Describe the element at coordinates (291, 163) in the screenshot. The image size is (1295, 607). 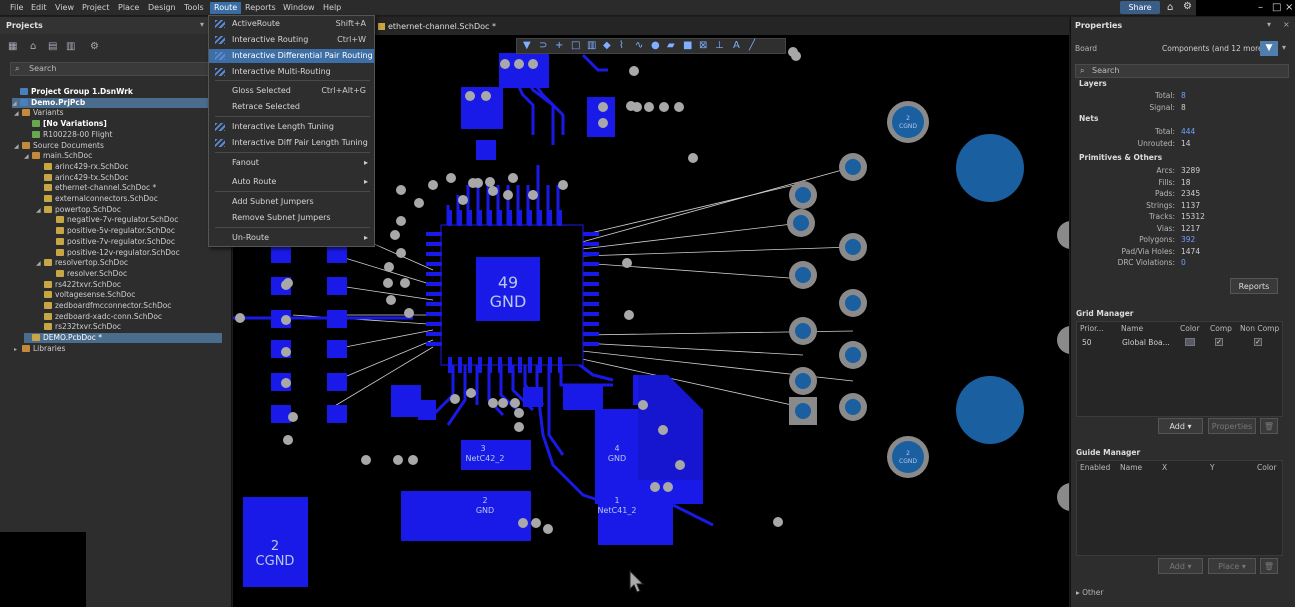
I see `route-menu-item: Fanout ▸` at that location.